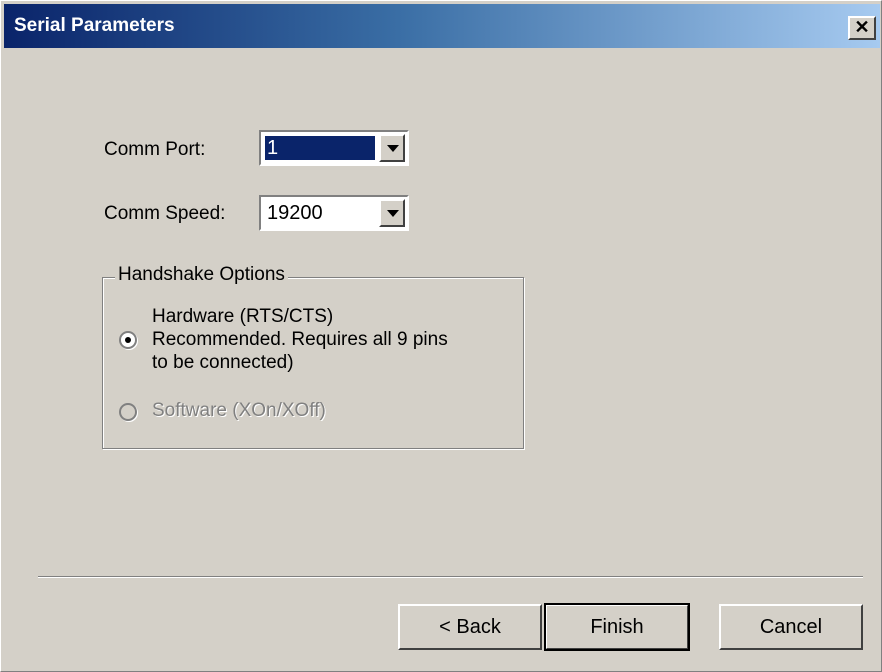 The height and width of the screenshot is (672, 882). I want to click on hardware-label-line2: Recommended. Requires all 9 pins, so click(300, 339).